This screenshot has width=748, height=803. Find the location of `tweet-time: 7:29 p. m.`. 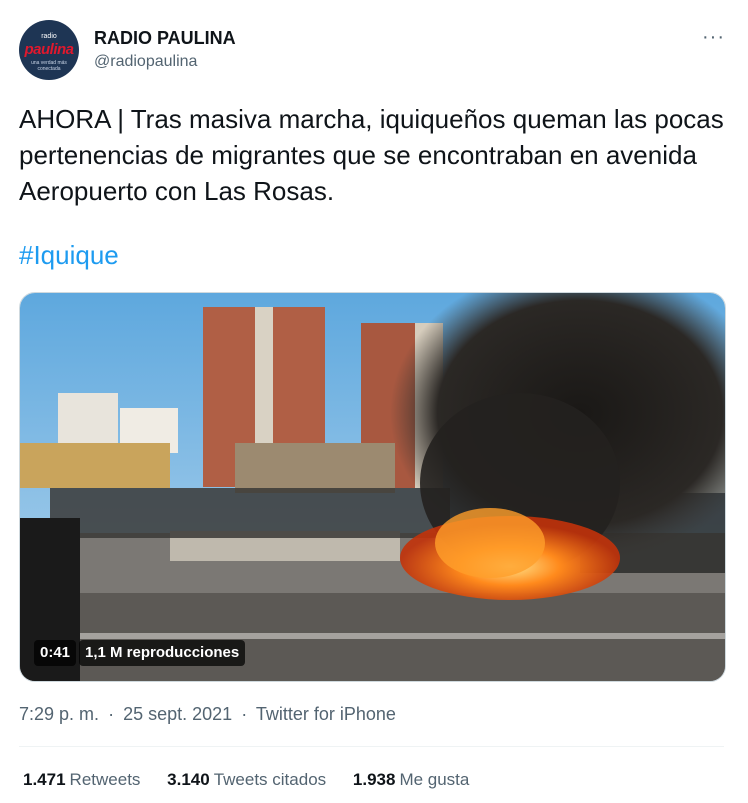

tweet-time: 7:29 p. m. is located at coordinates (59, 714).